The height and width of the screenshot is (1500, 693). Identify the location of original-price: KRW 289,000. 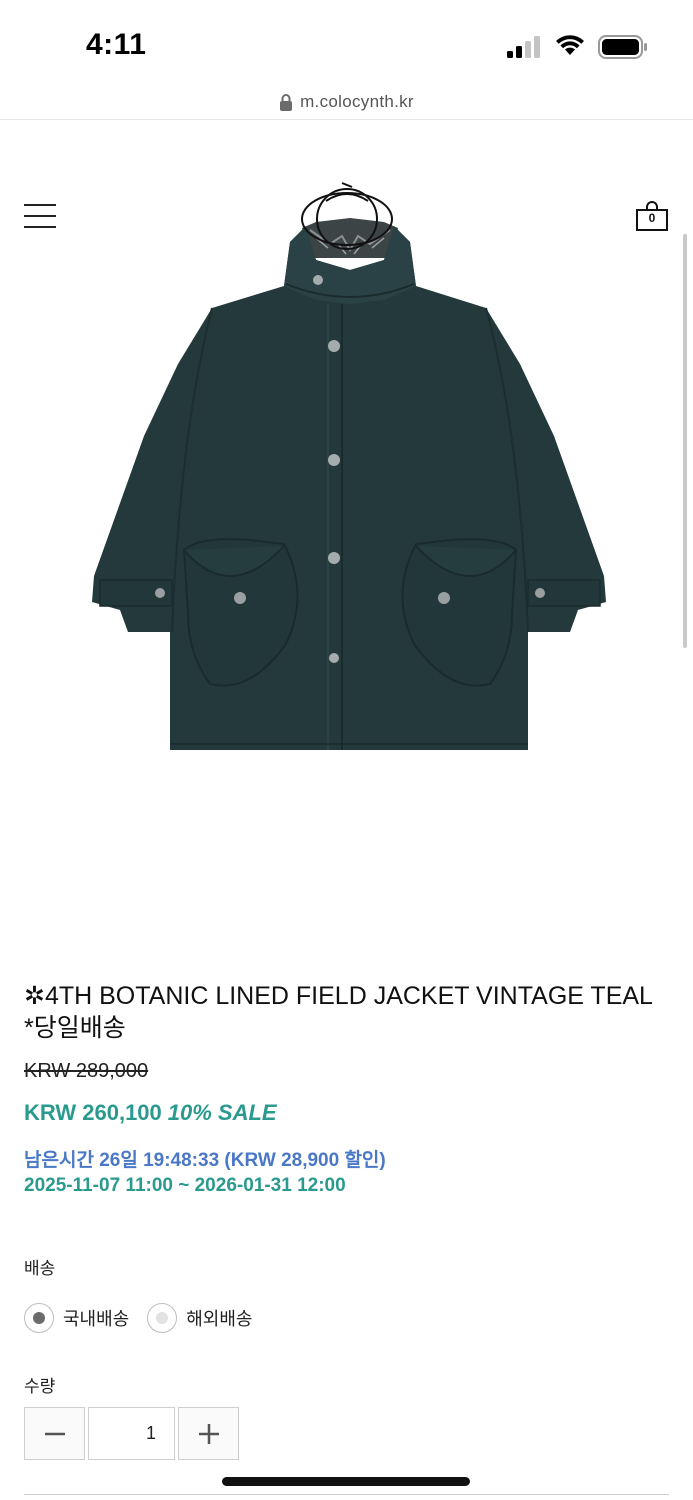
(86, 1071).